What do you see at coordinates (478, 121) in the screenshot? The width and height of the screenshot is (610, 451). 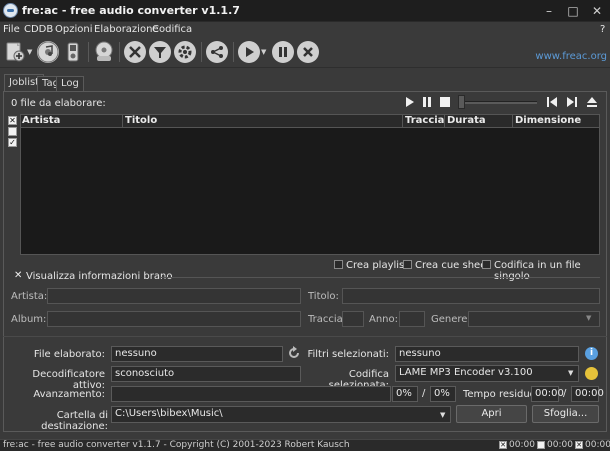 I see `column-durata: Durata` at bounding box center [478, 121].